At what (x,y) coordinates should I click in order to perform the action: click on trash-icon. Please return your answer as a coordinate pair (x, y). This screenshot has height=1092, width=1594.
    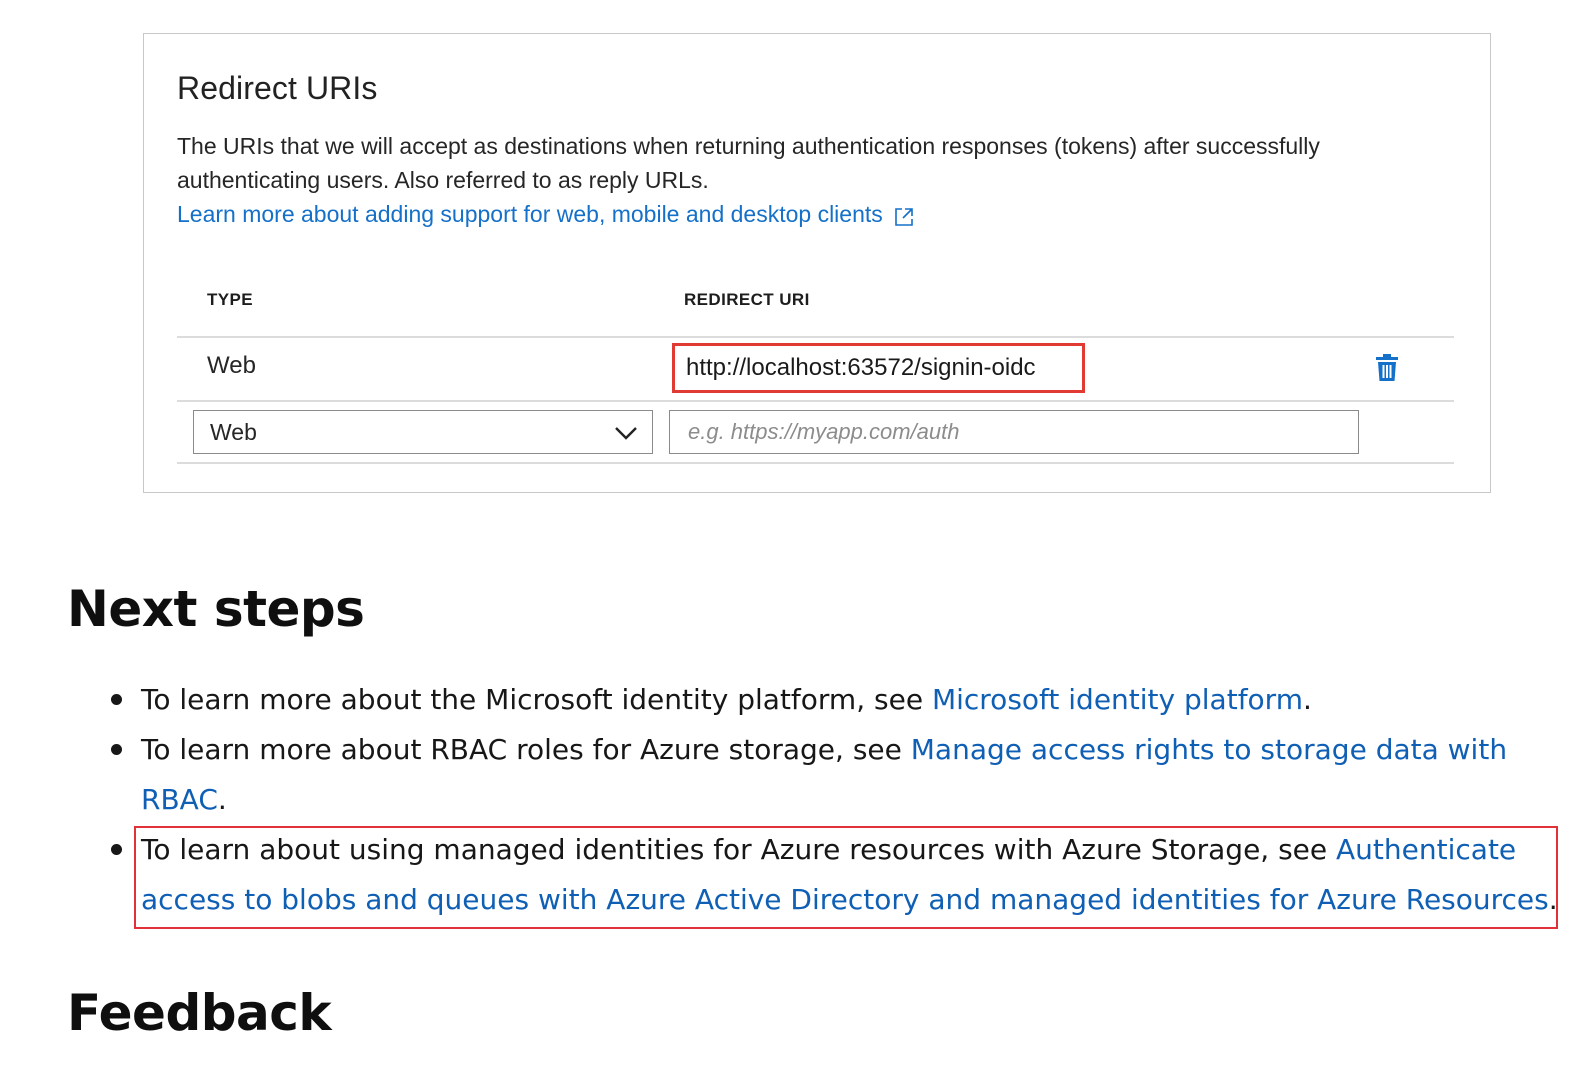
    Looking at the image, I should click on (1387, 368).